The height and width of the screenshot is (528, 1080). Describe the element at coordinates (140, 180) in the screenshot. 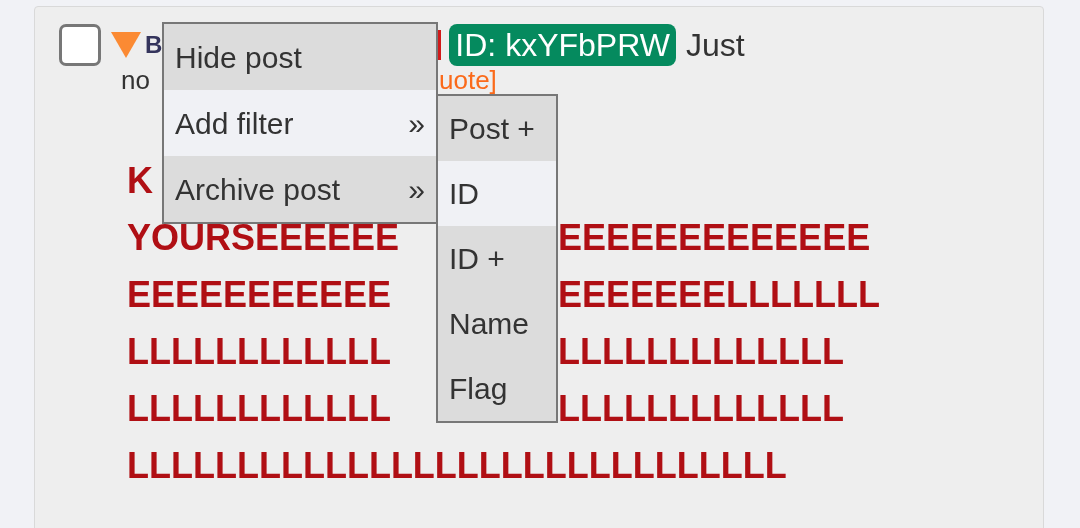

I see `post-text-line: K` at that location.